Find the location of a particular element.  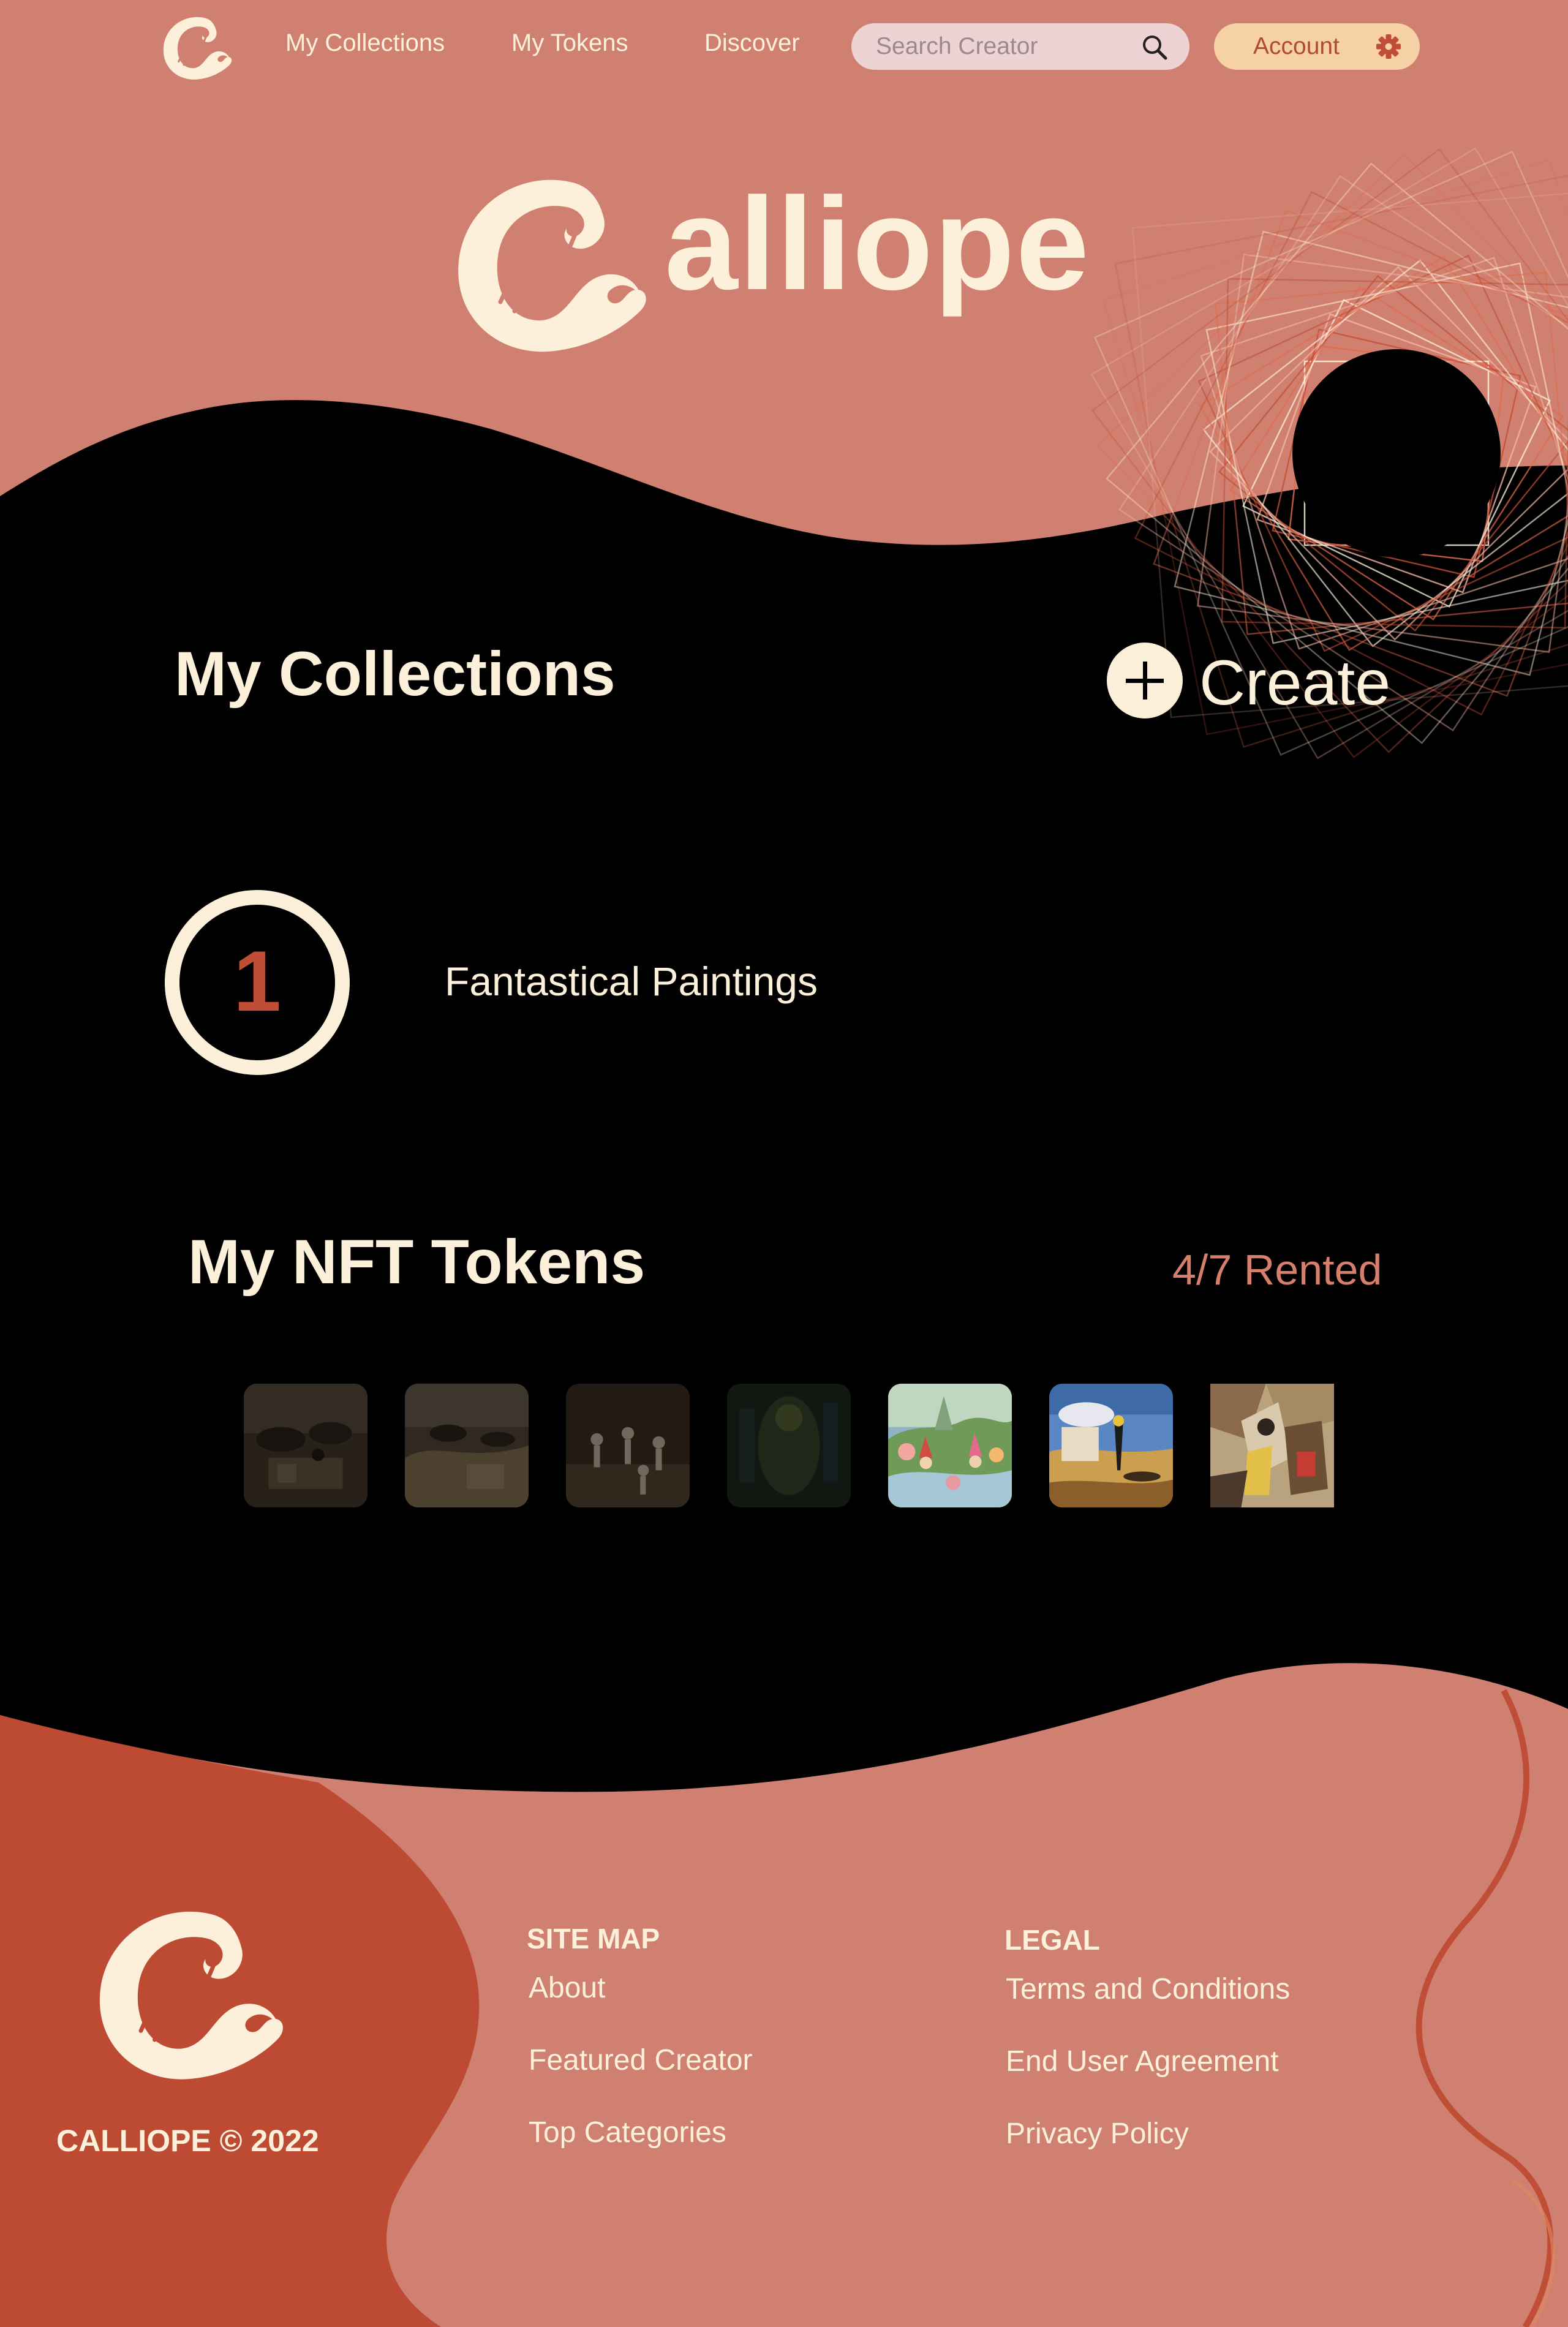

footer-link-about: About is located at coordinates (567, 1988).